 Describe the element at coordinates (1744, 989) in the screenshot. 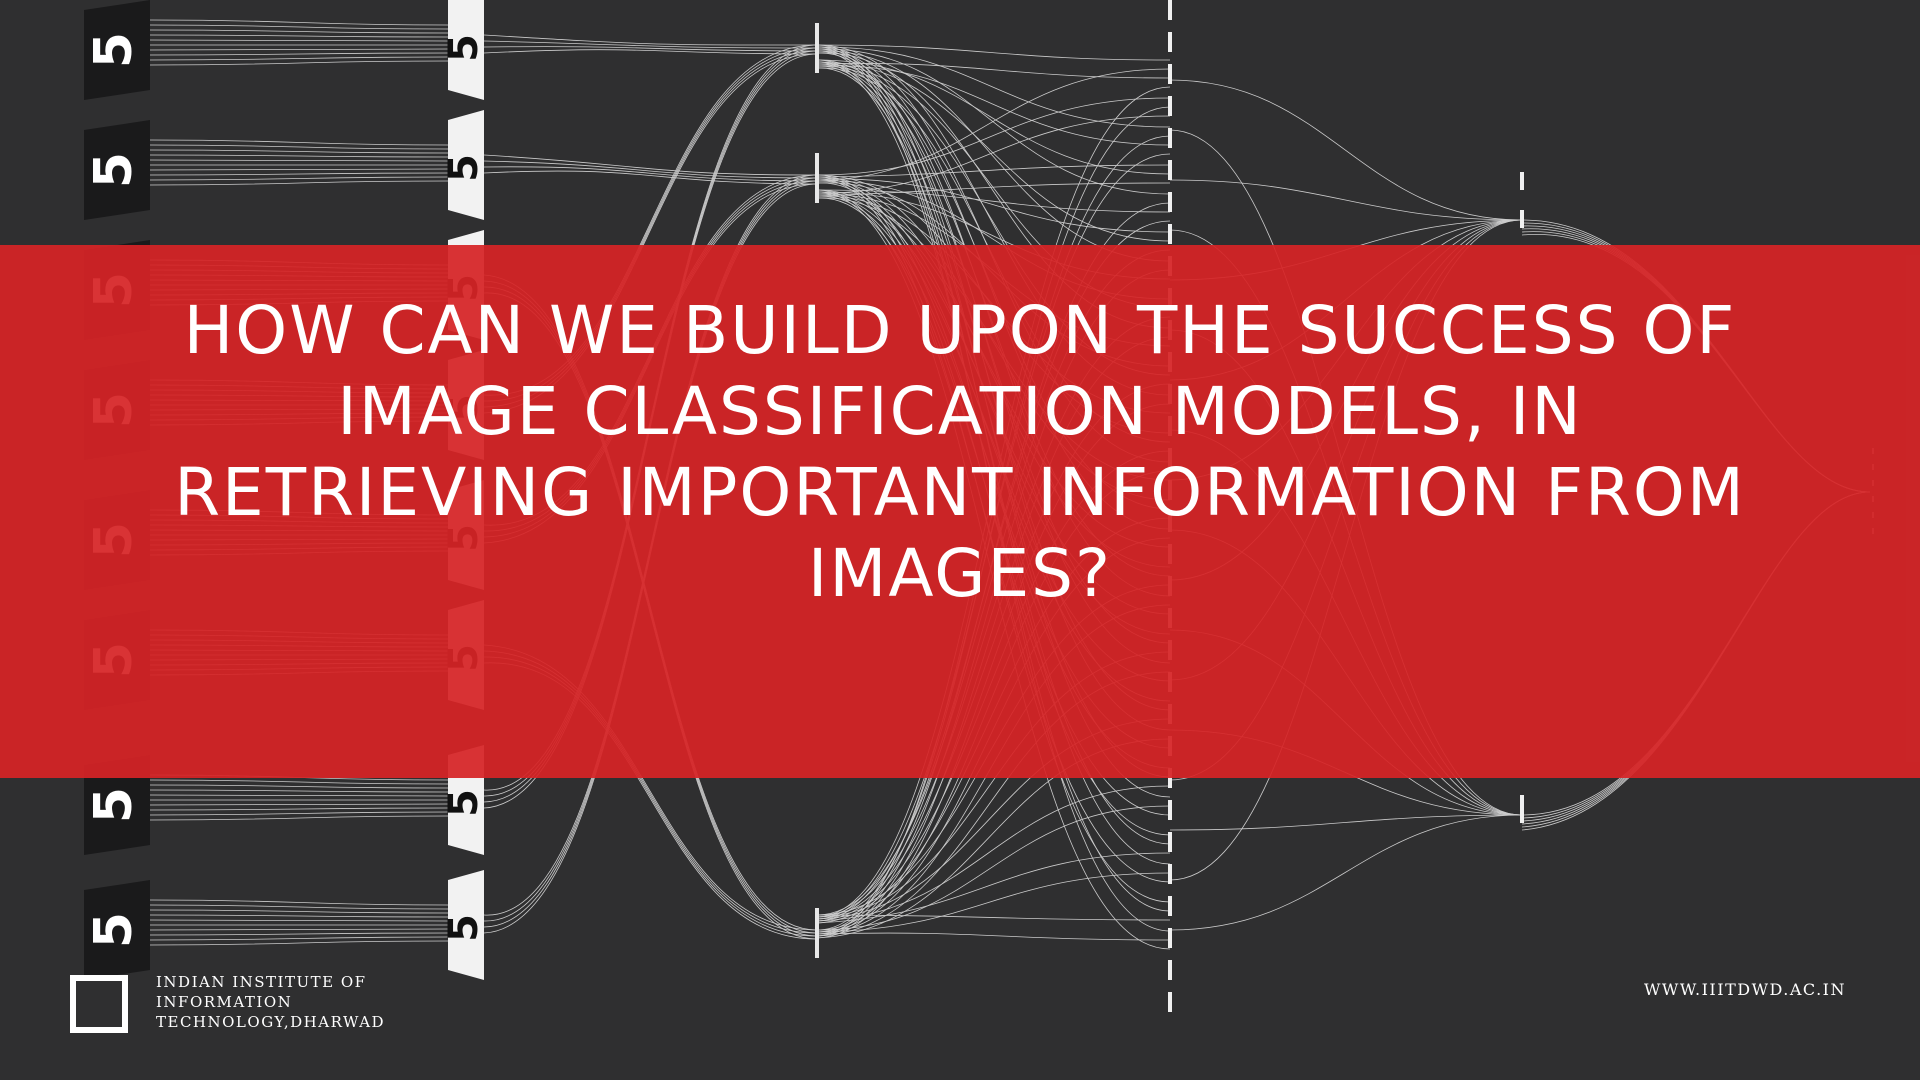

I see `website-url: WWW.IIITDWD.AC.IN` at that location.